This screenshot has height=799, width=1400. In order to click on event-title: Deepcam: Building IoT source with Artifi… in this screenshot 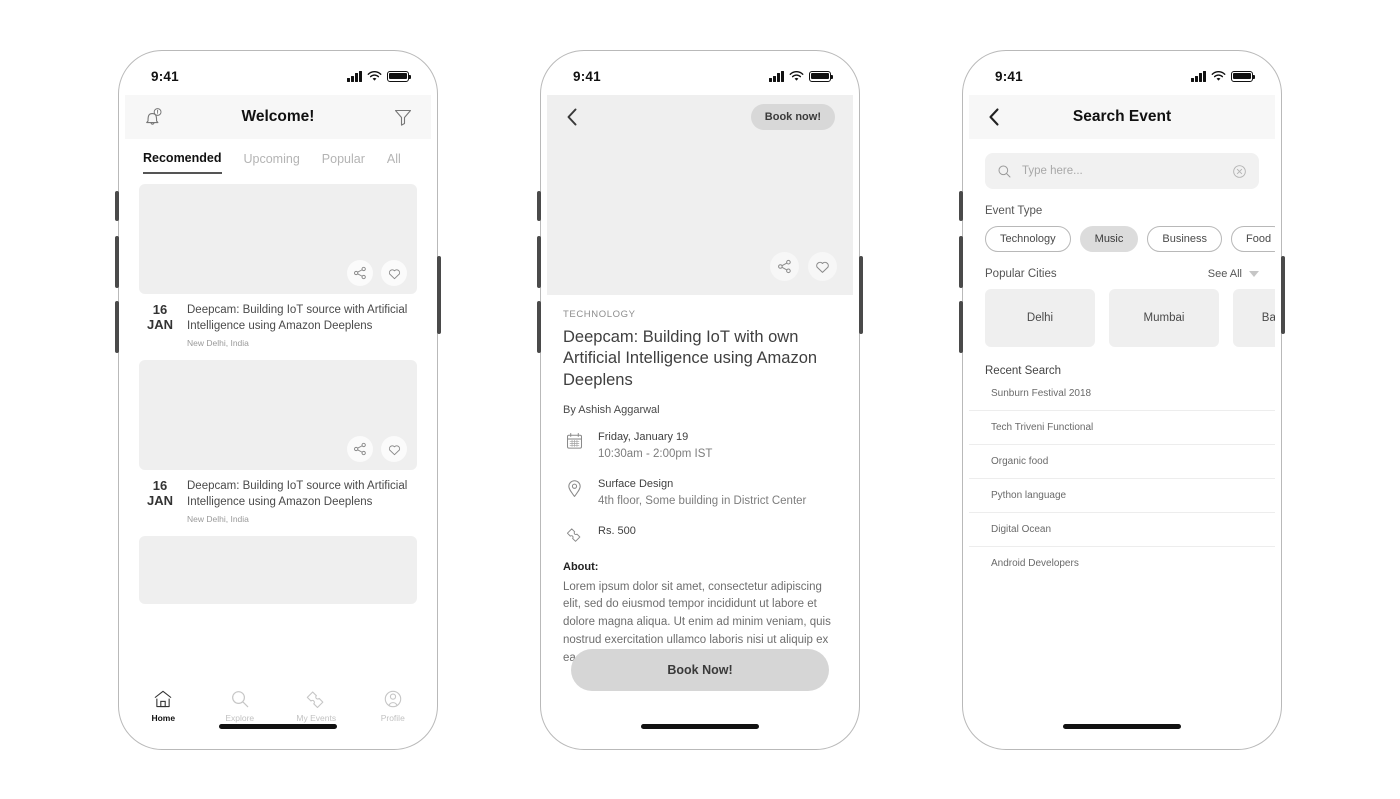, I will do `click(297, 494)`.